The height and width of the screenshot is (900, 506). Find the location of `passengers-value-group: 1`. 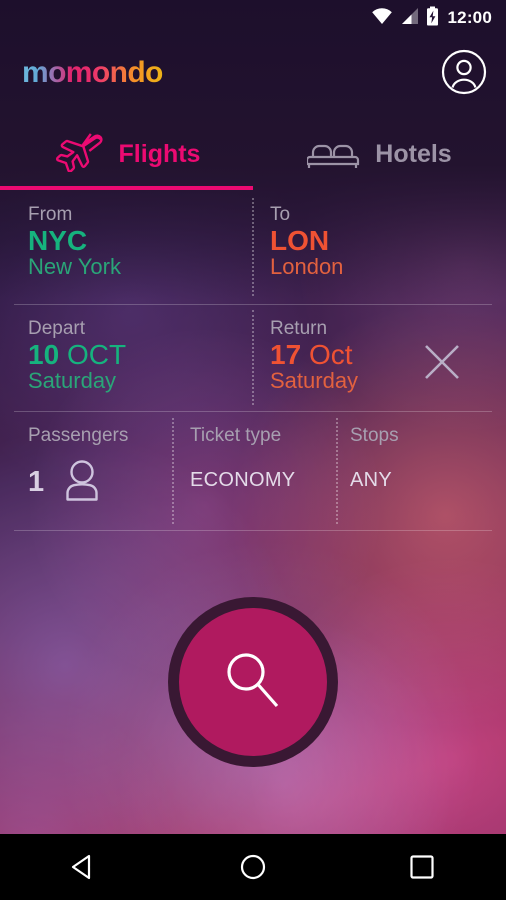

passengers-value-group: 1 is located at coordinates (78, 482).